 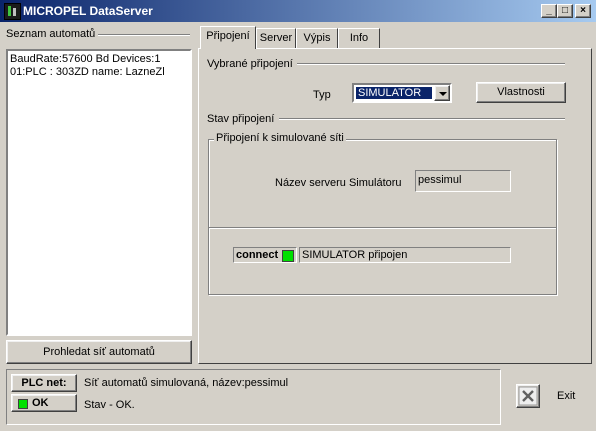 What do you see at coordinates (521, 92) in the screenshot?
I see `properties-button: Vlastnosti` at bounding box center [521, 92].